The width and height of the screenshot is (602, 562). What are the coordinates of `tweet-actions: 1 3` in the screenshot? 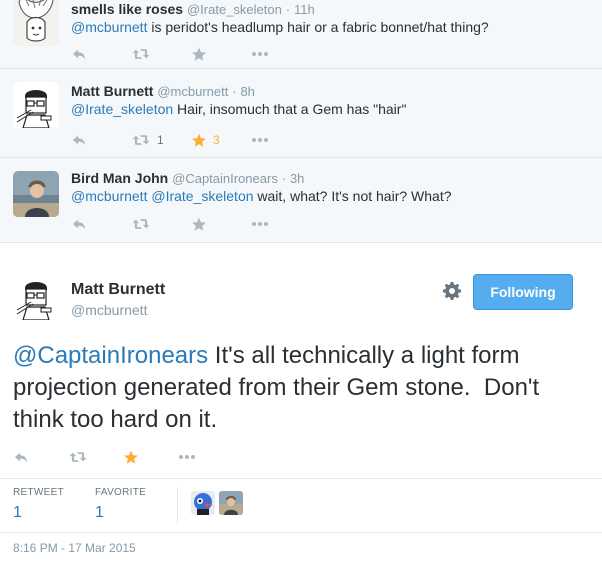 It's located at (191, 140).